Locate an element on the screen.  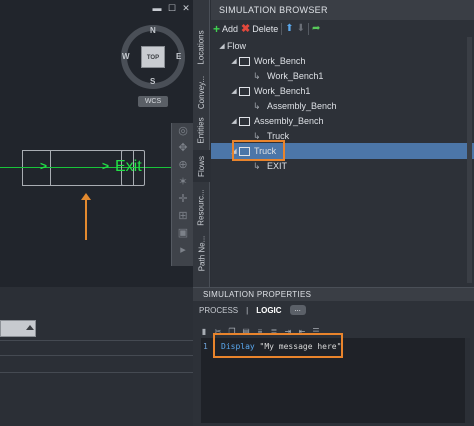
tab-logic: LOGIC is located at coordinates (268, 310).